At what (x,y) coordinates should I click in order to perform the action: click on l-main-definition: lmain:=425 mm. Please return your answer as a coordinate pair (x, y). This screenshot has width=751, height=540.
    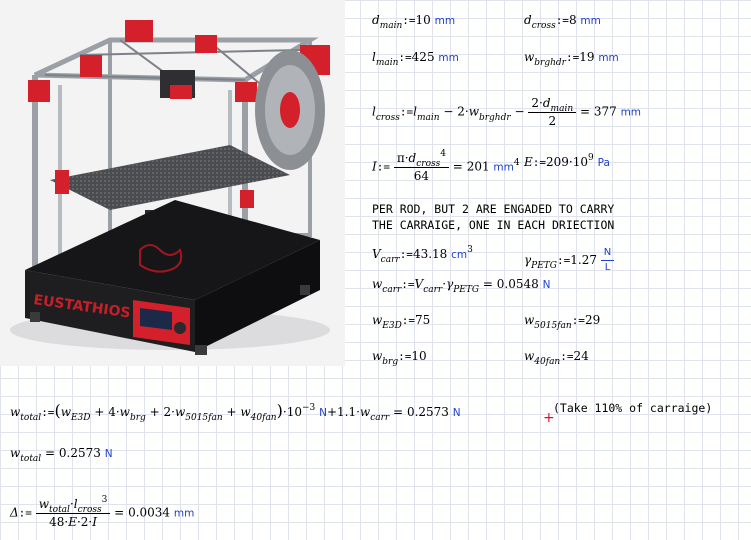
    Looking at the image, I should click on (415, 59).